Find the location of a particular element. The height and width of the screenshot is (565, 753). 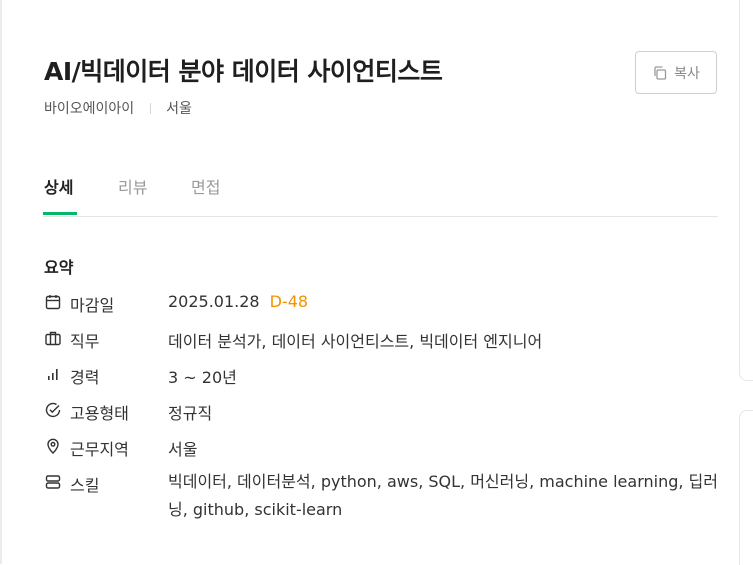

active-tab-indicator is located at coordinates (60, 213).